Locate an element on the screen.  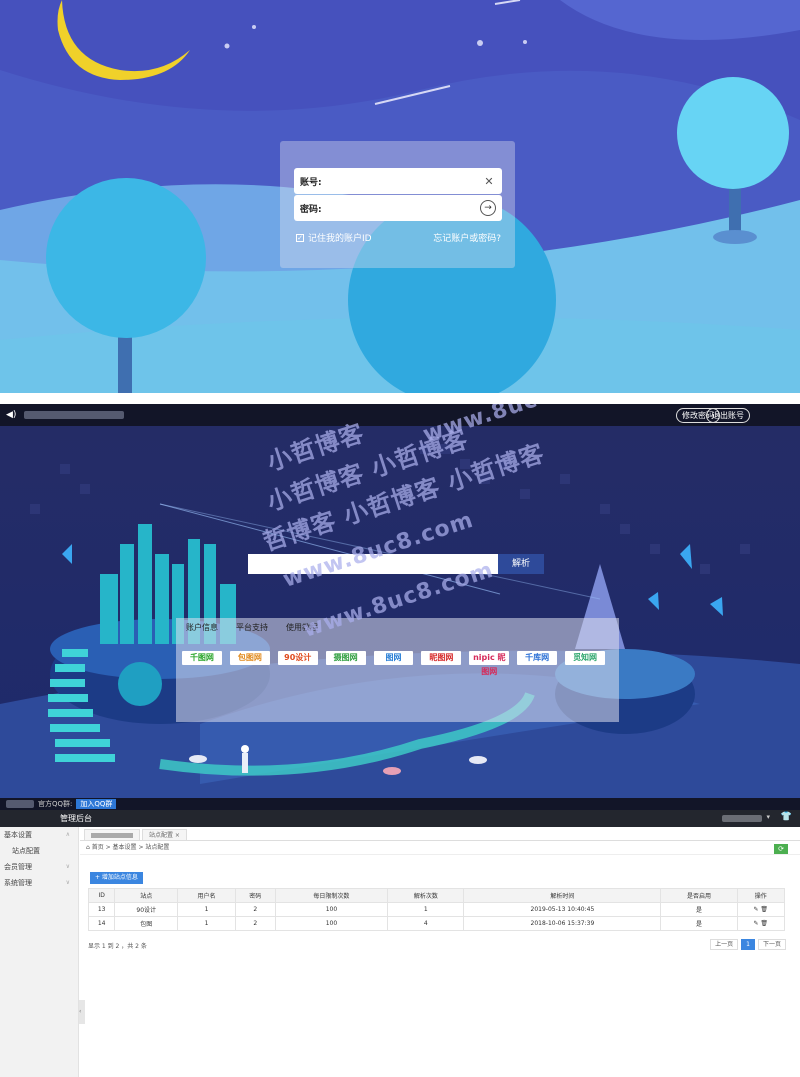
chevron-down-icon: ▾ is located at coordinates (768, 817).